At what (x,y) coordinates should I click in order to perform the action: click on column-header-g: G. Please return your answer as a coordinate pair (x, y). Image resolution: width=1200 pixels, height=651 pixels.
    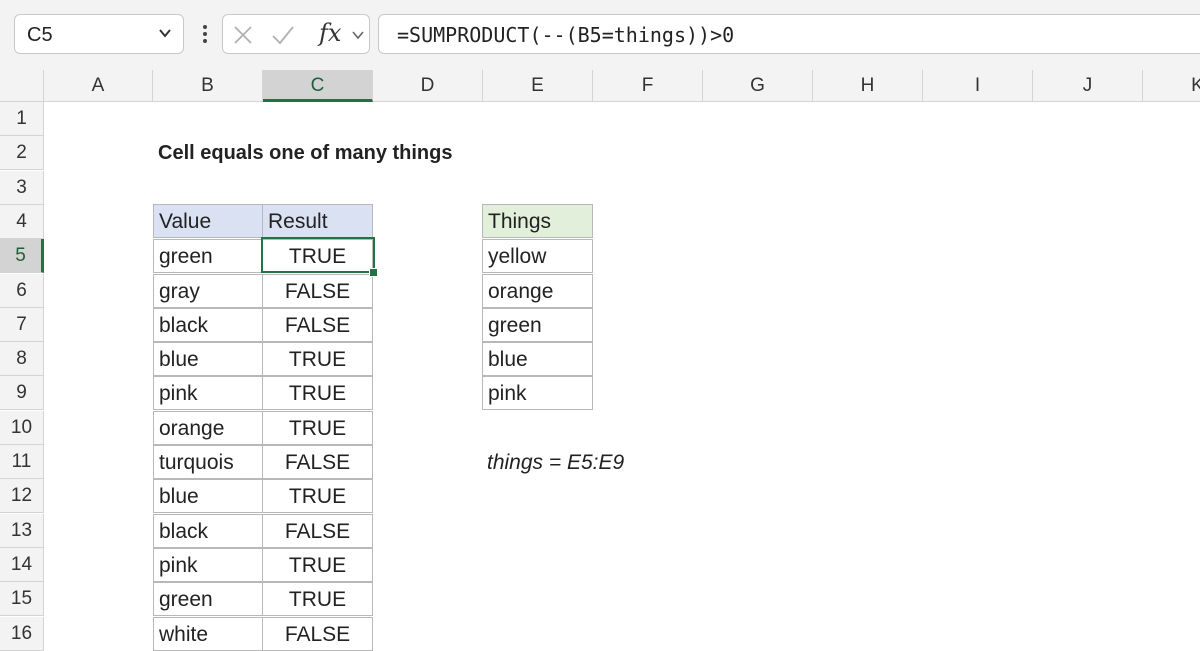
    Looking at the image, I should click on (758, 86).